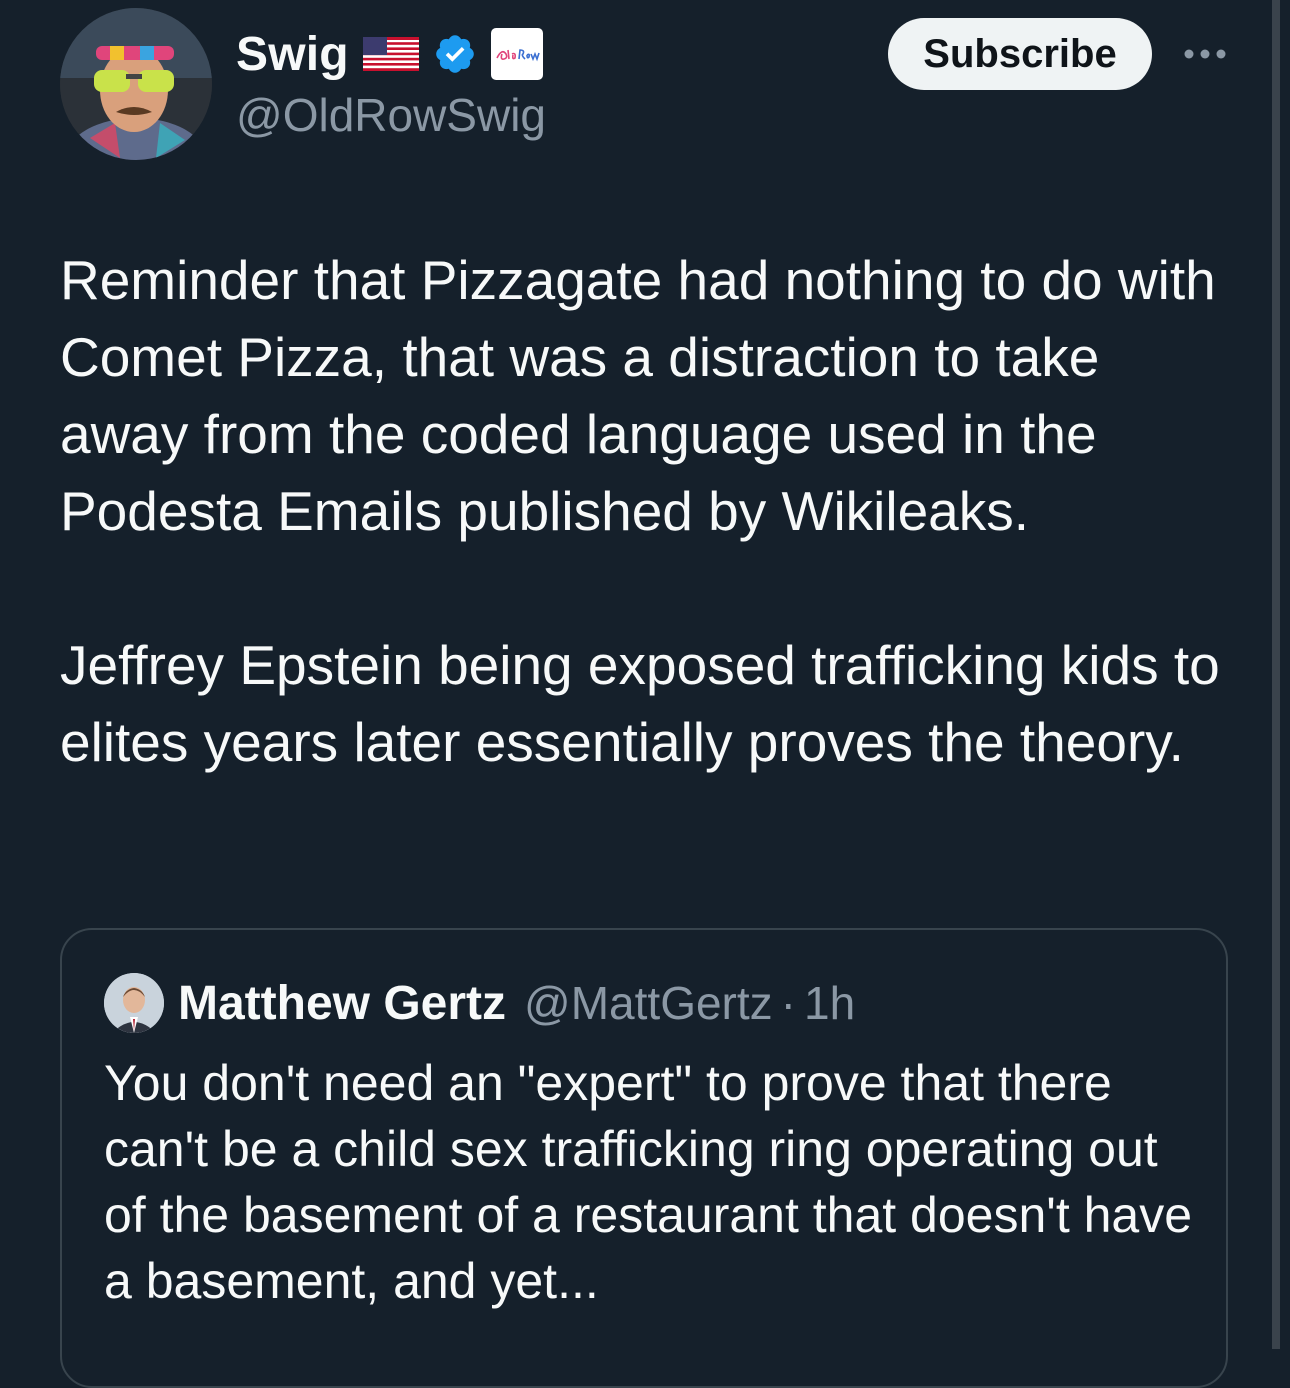  I want to click on old-row-logo-icon, so click(518, 55).